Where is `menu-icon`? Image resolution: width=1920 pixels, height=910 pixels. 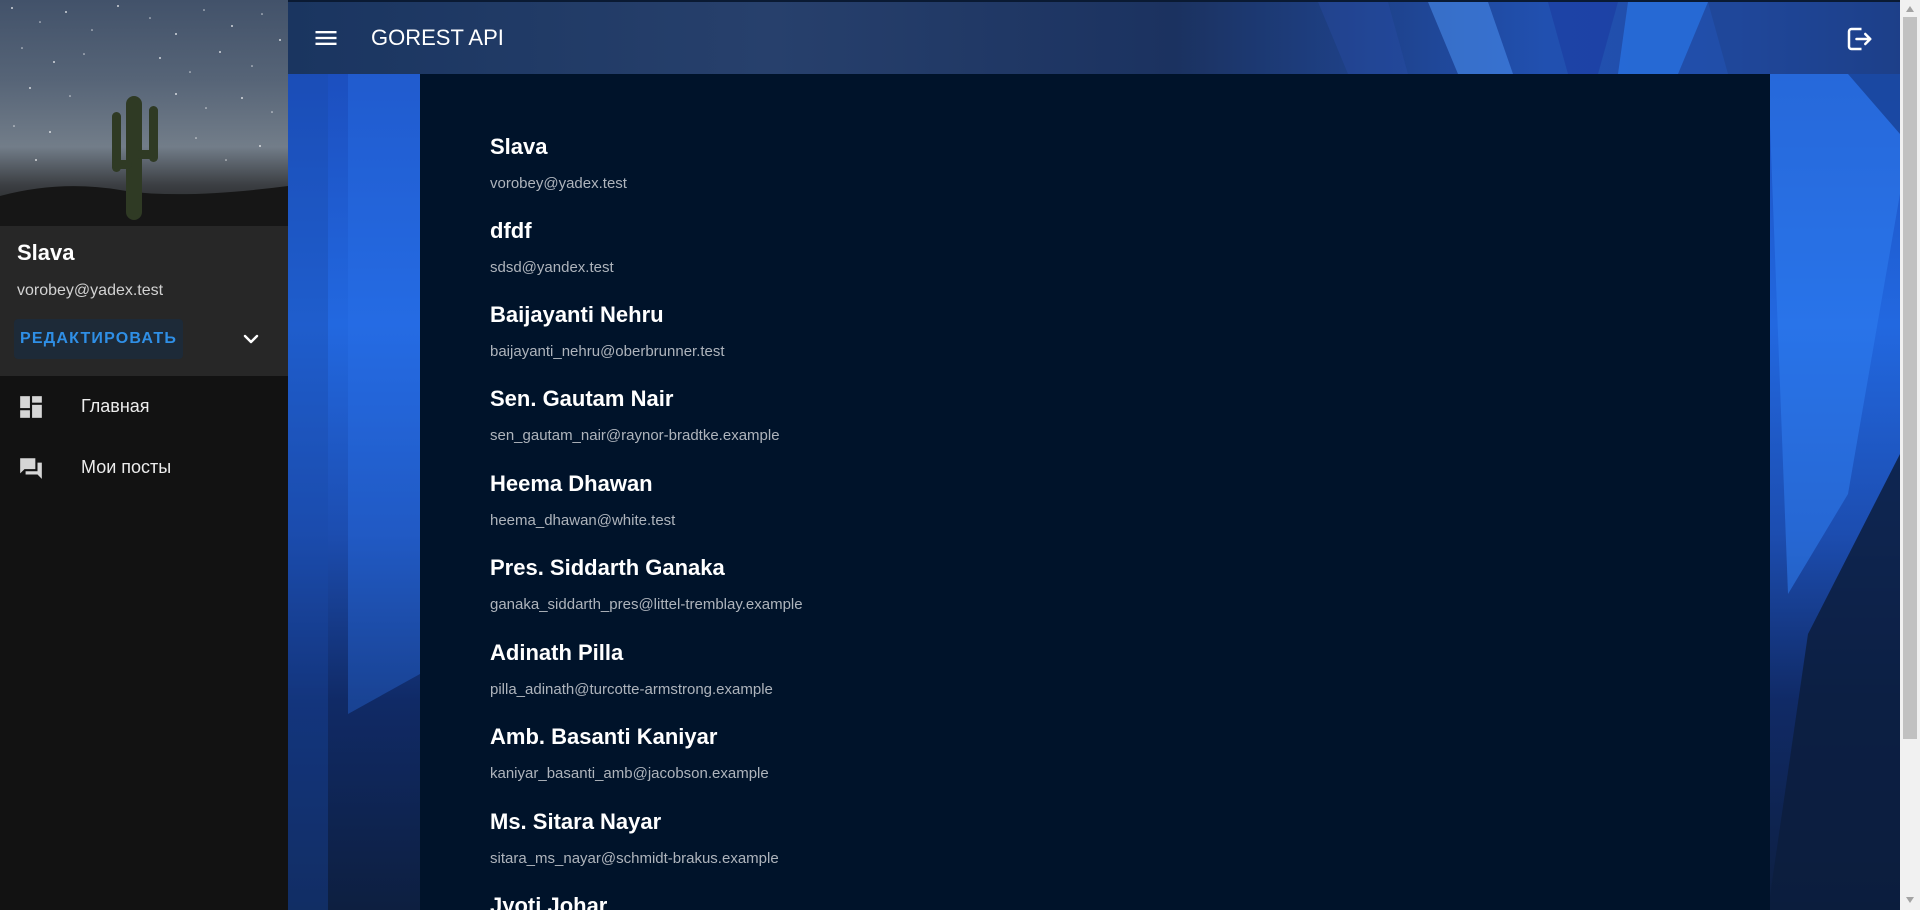
menu-icon is located at coordinates (326, 38).